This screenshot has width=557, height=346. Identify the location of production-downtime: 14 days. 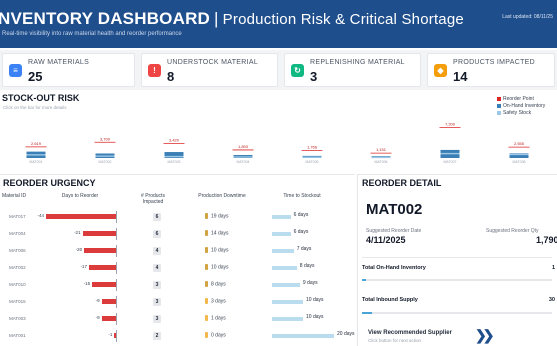
(217, 233).